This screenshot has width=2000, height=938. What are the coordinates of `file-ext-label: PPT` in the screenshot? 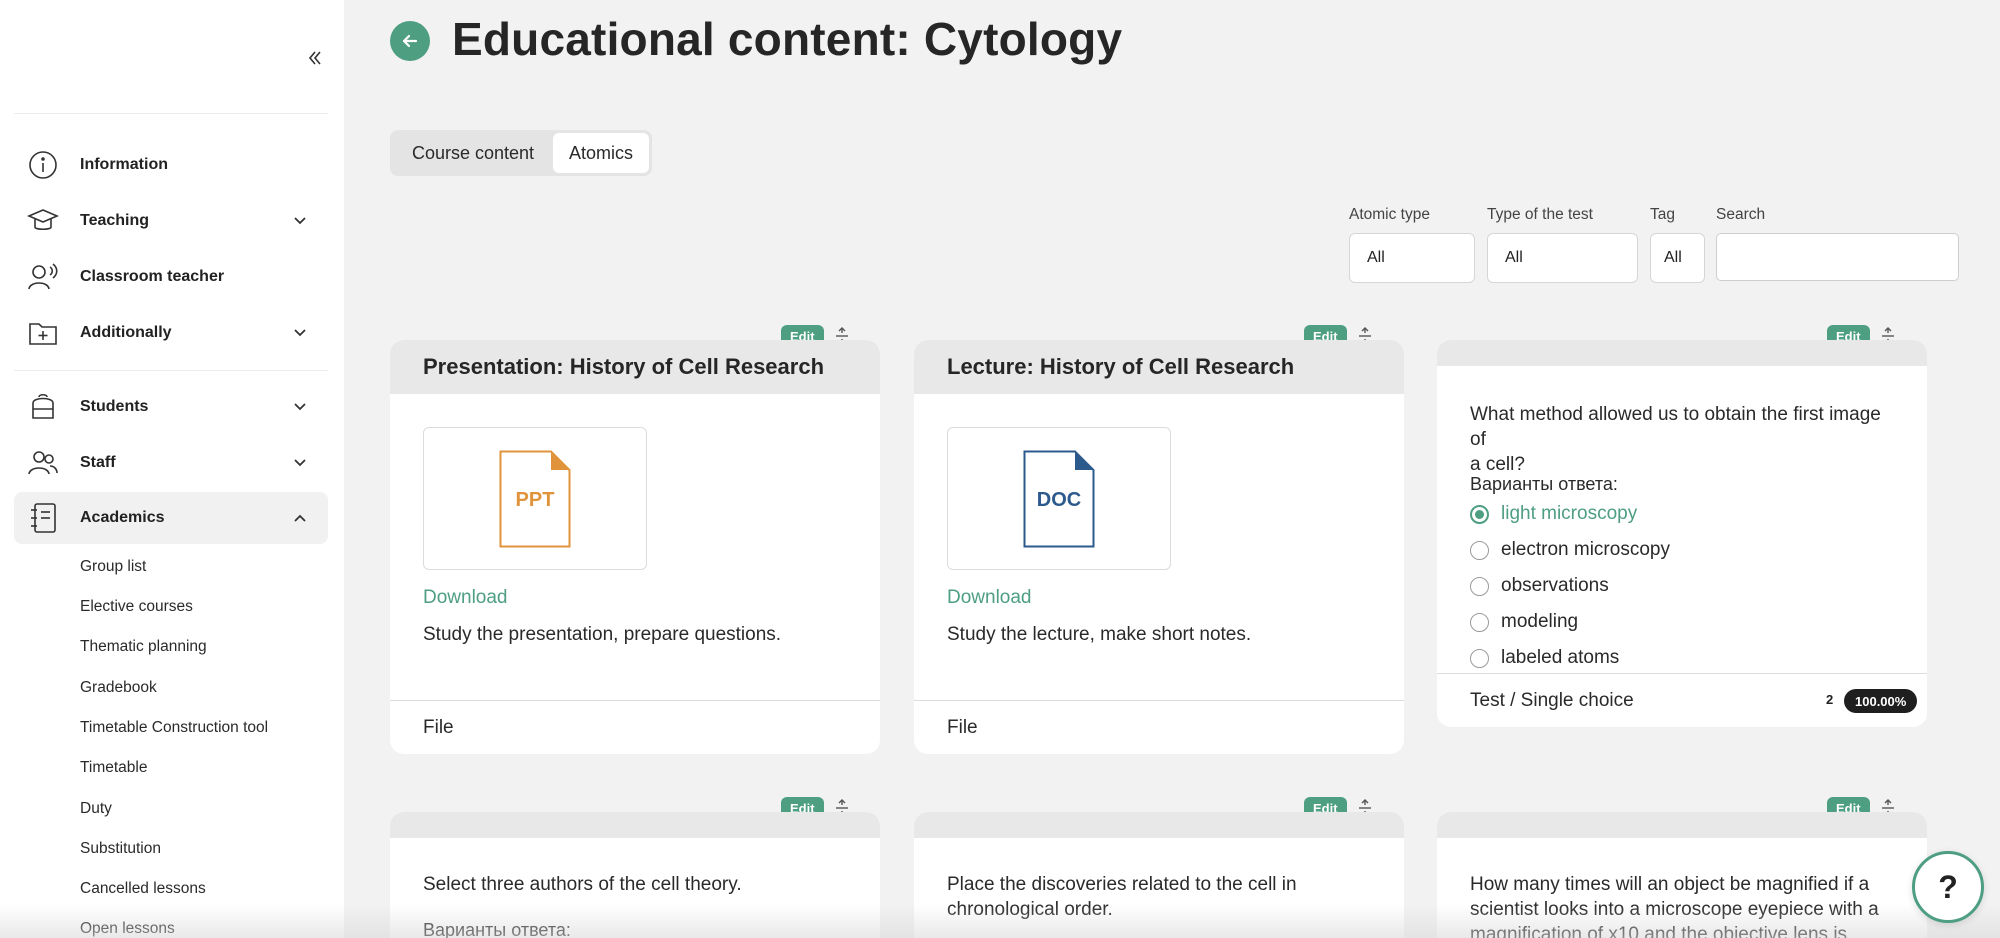 It's located at (535, 500).